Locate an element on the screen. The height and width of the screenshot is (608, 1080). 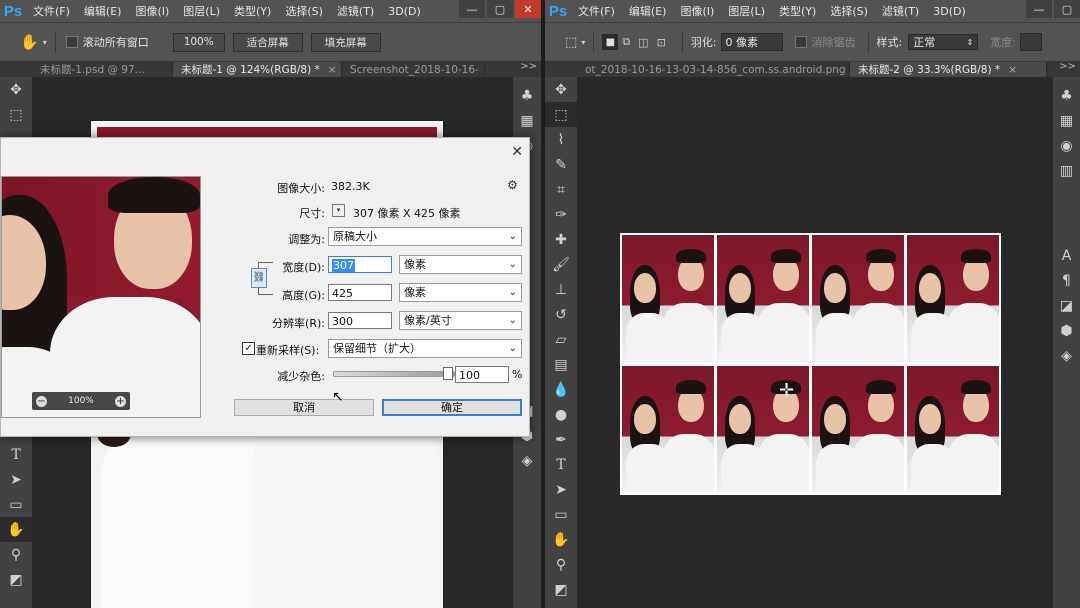
reduce-noise-input: 100 is located at coordinates (482, 374).